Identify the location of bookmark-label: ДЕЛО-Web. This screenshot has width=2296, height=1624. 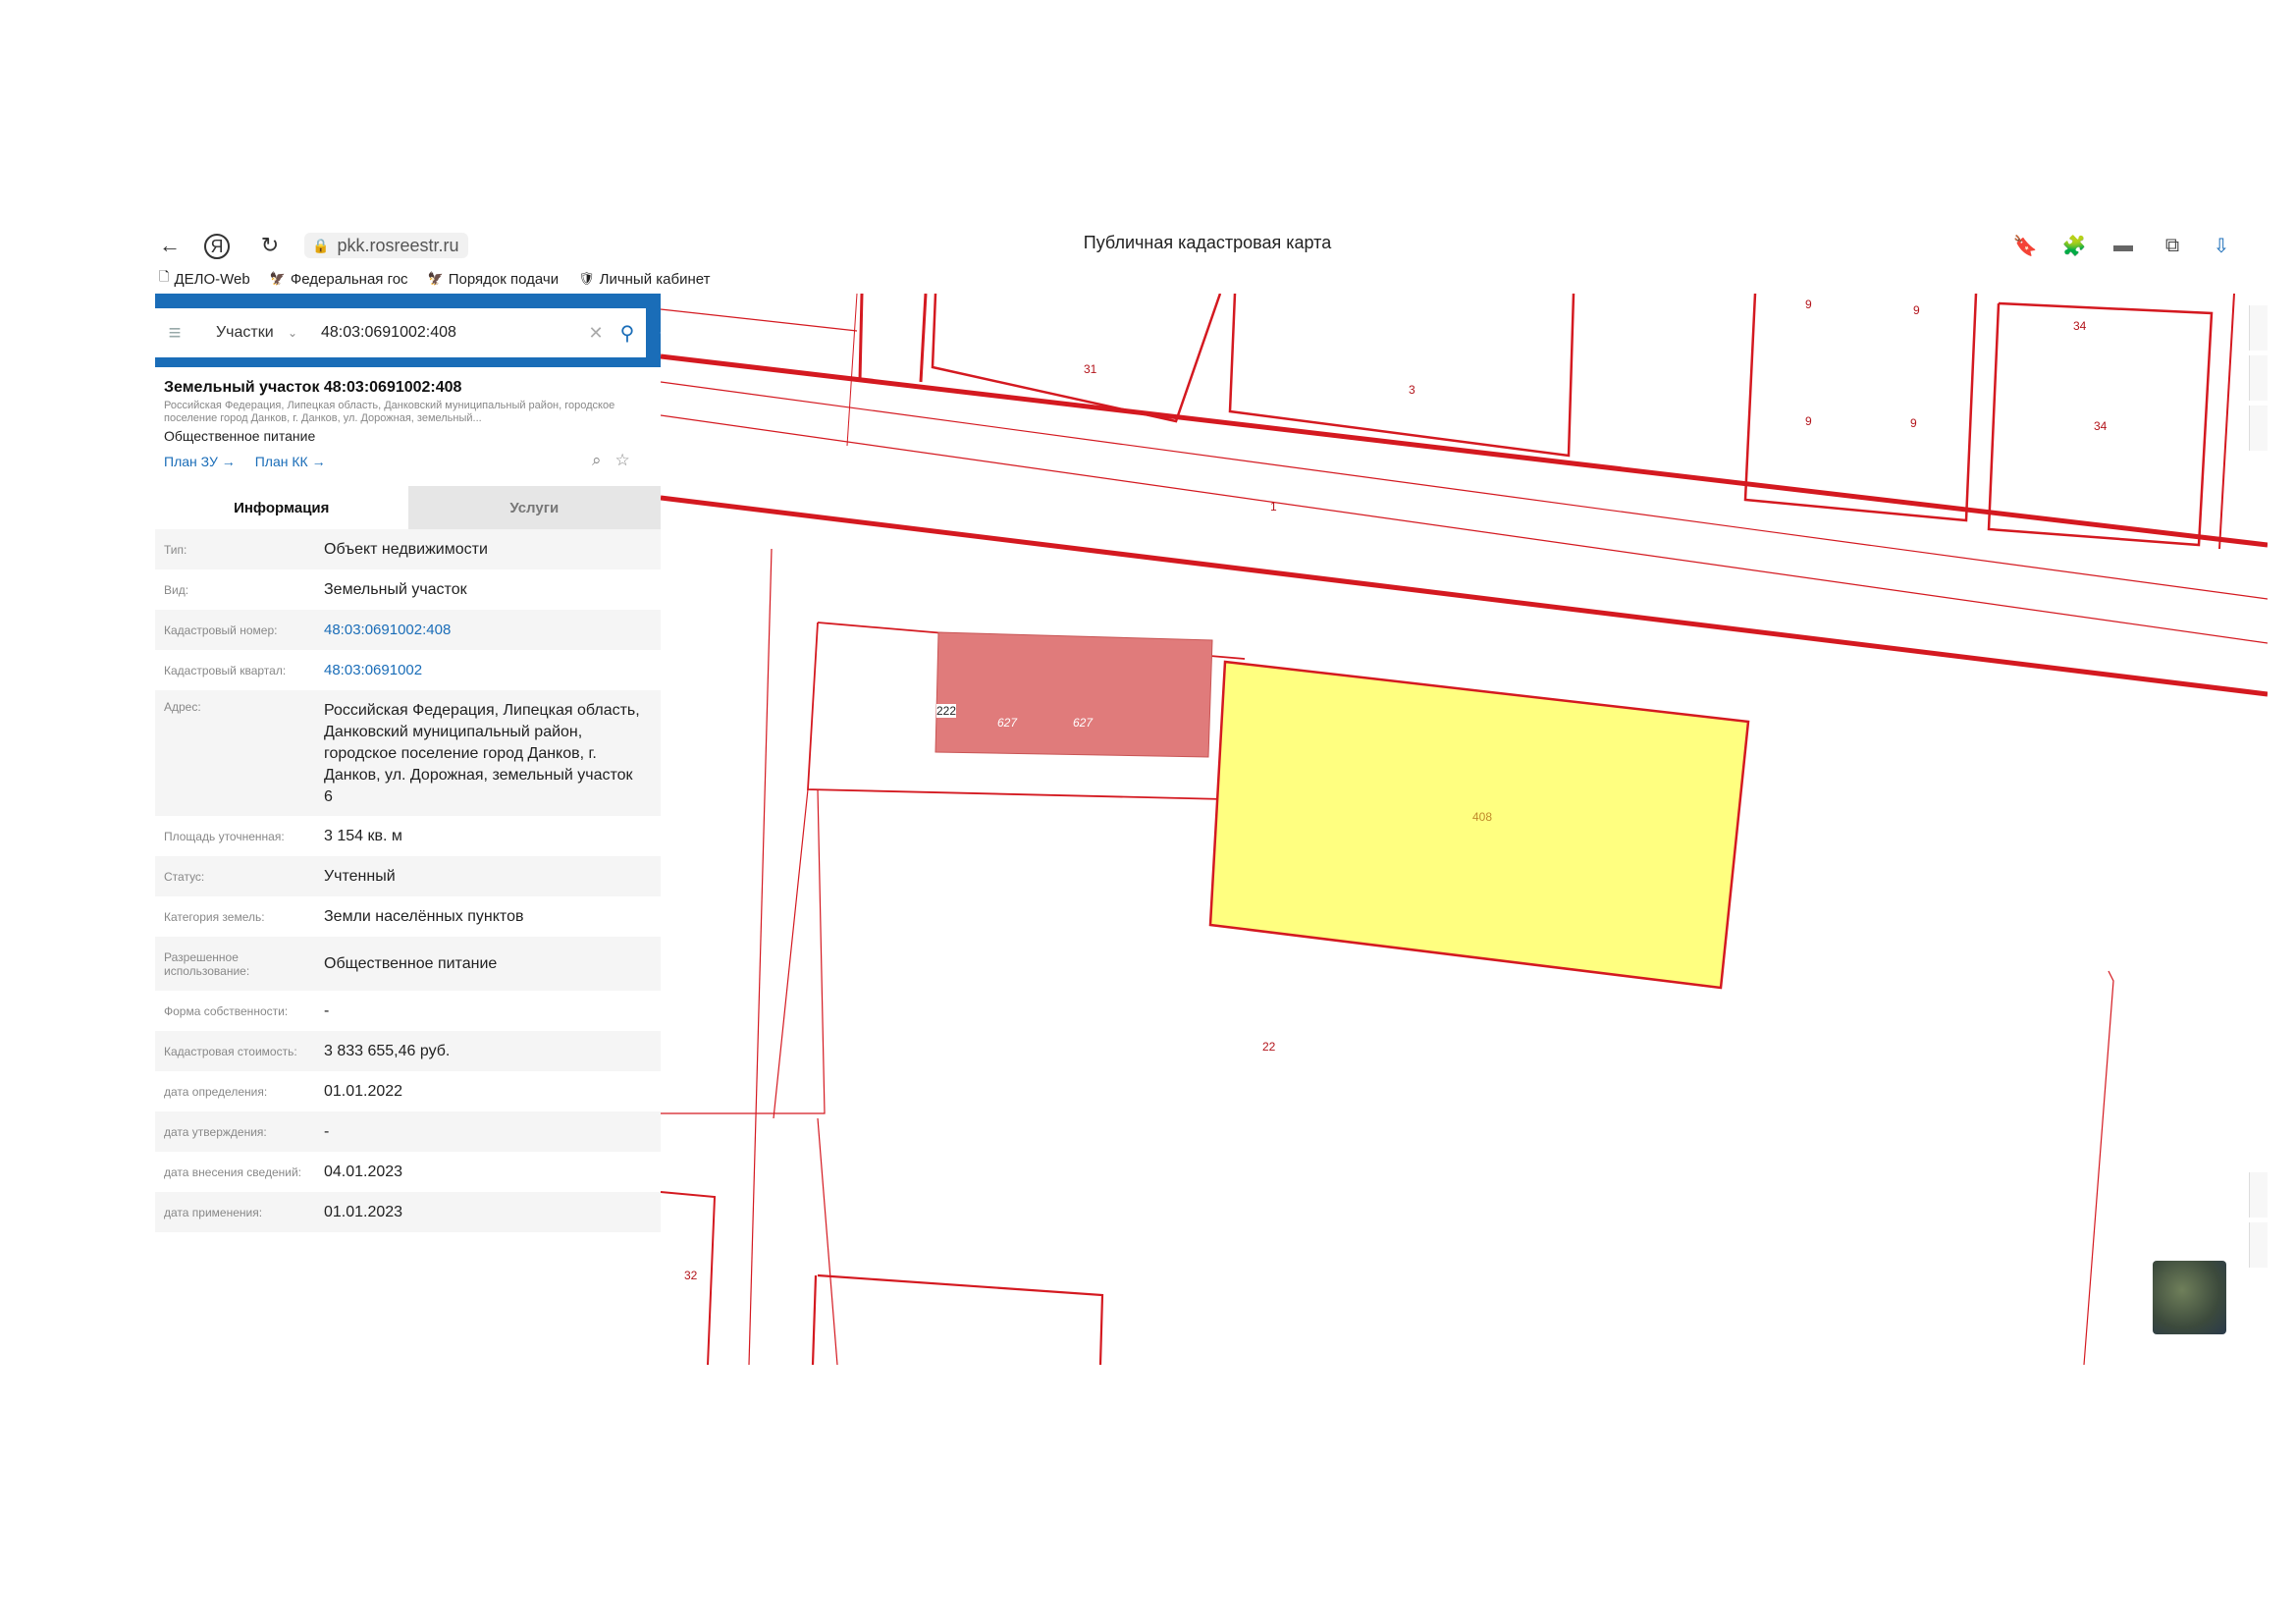
(212, 279).